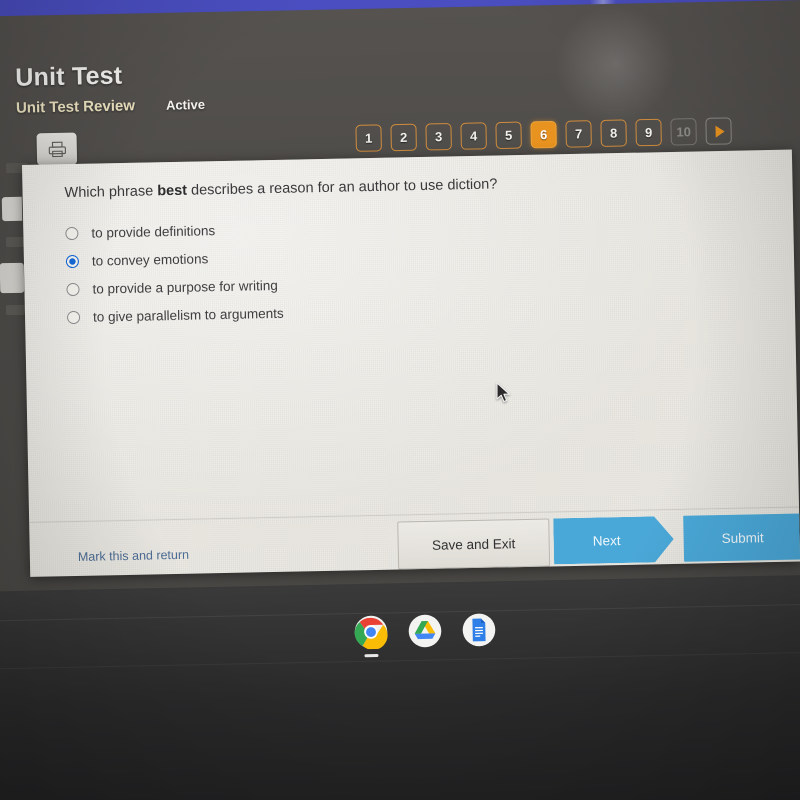 The height and width of the screenshot is (800, 800). I want to click on save-and-exit-button: Save and Exit, so click(474, 544).